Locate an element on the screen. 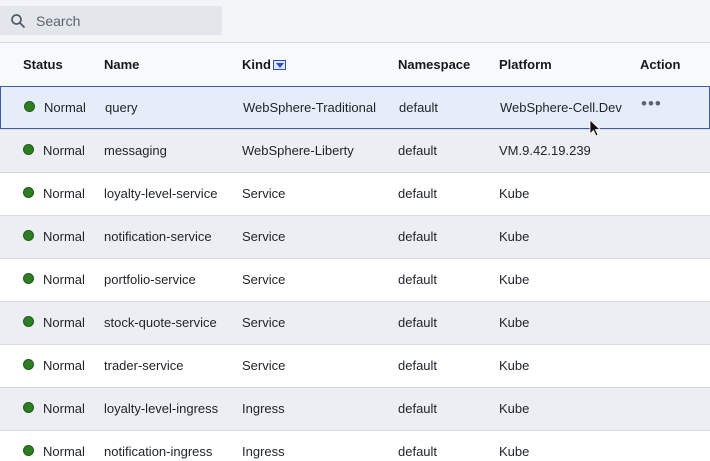 This screenshot has height=461, width=710. column-header-action: Action is located at coordinates (660, 64).